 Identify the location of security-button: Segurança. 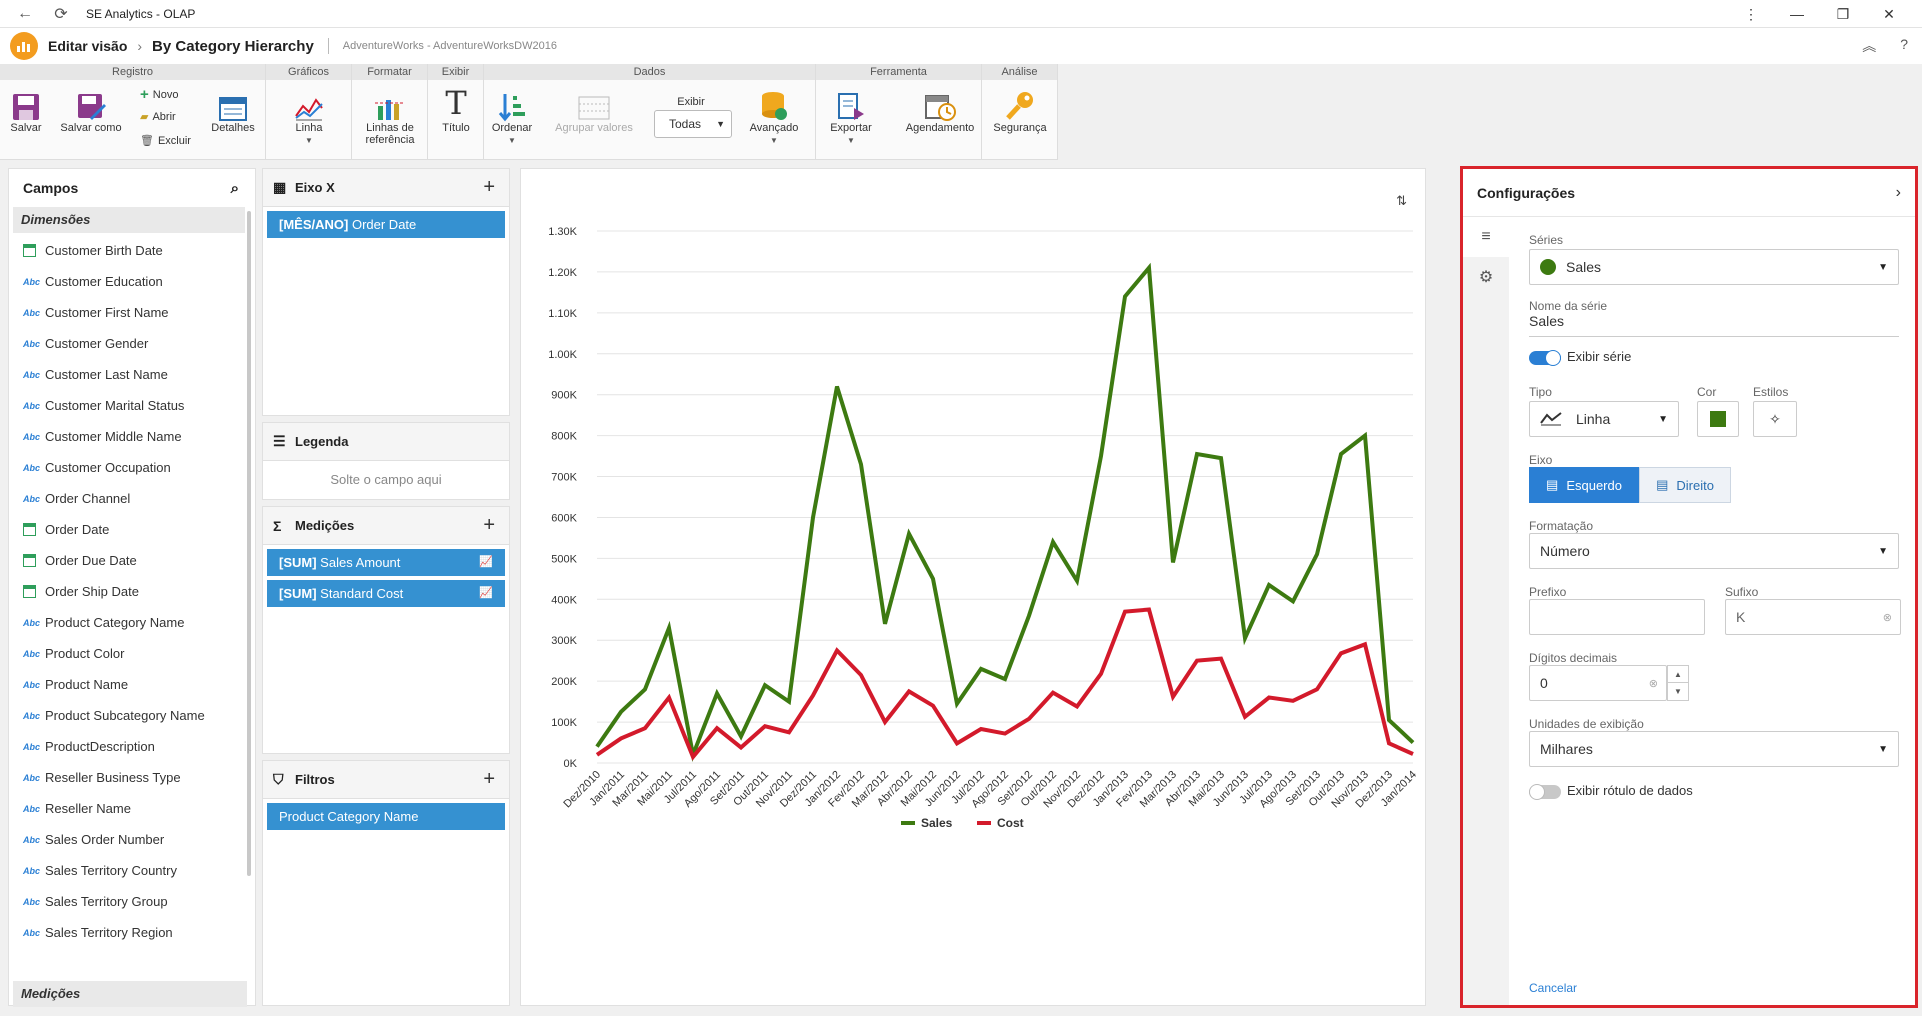
(1020, 110).